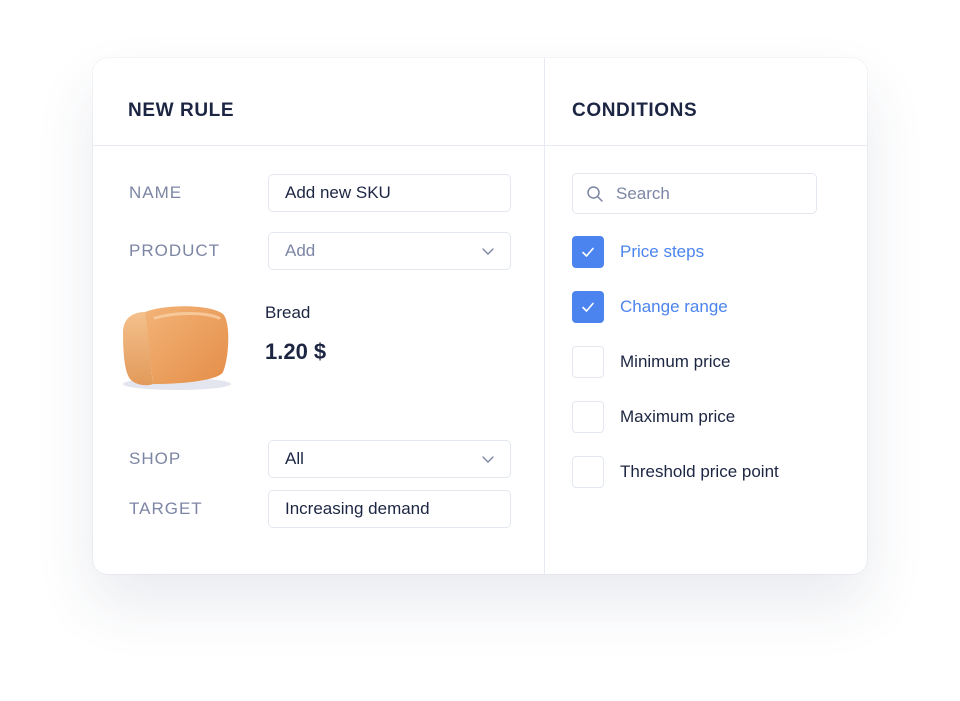  I want to click on product-label: PRODUCT, so click(175, 250).